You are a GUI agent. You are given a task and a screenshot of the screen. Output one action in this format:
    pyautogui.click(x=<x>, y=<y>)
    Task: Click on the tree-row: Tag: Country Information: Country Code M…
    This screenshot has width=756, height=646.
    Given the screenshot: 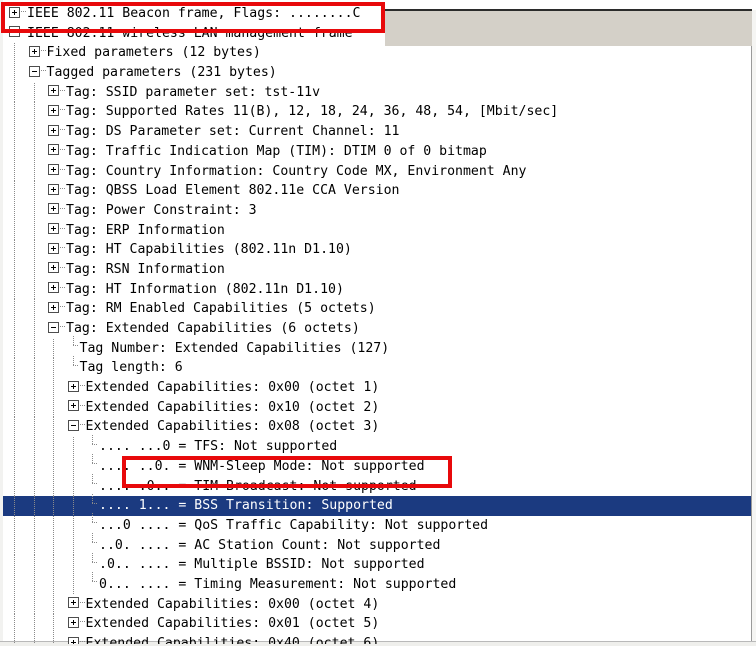 What is the action you would take?
    pyautogui.click(x=377, y=171)
    